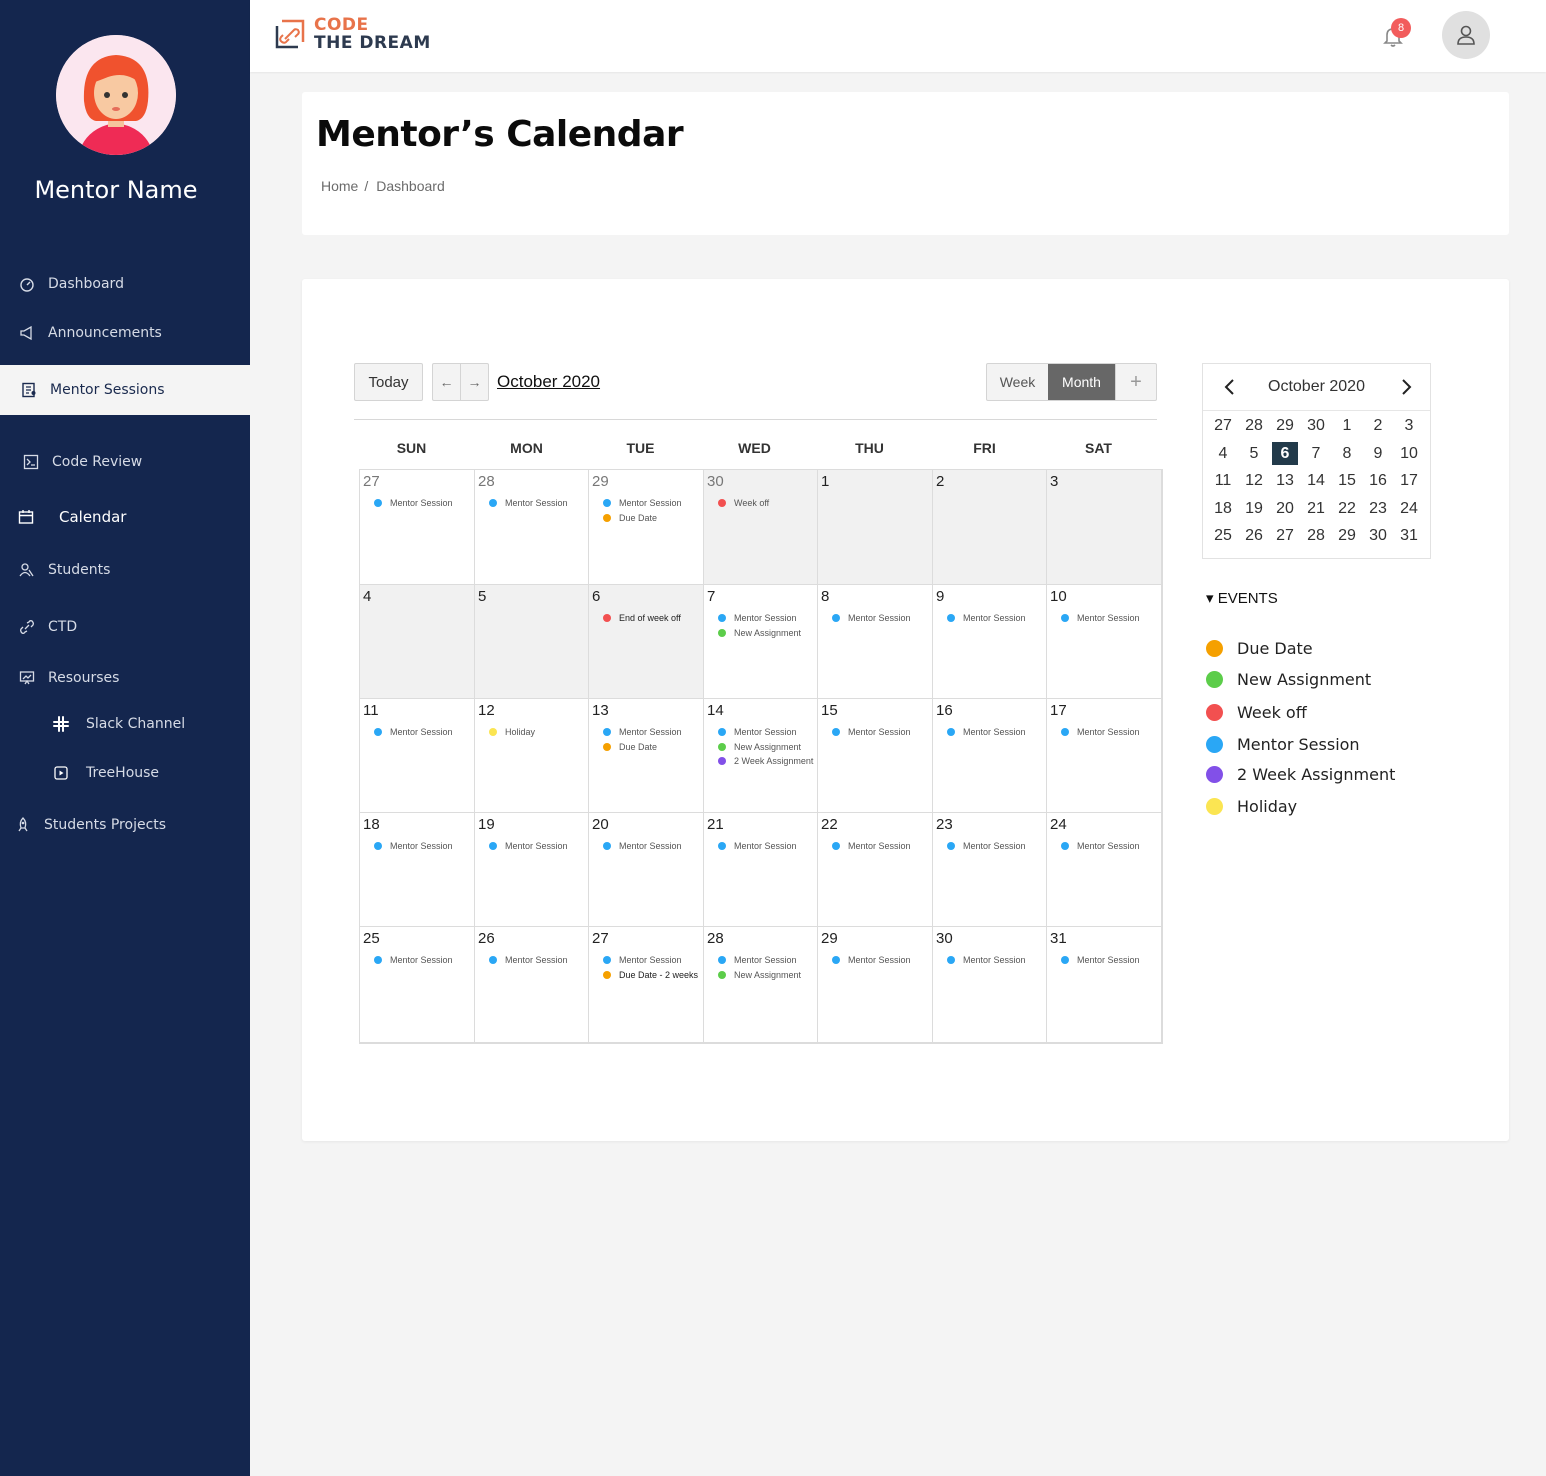  What do you see at coordinates (875, 756) in the screenshot?
I see `day-cell: 15 Mentor Session` at bounding box center [875, 756].